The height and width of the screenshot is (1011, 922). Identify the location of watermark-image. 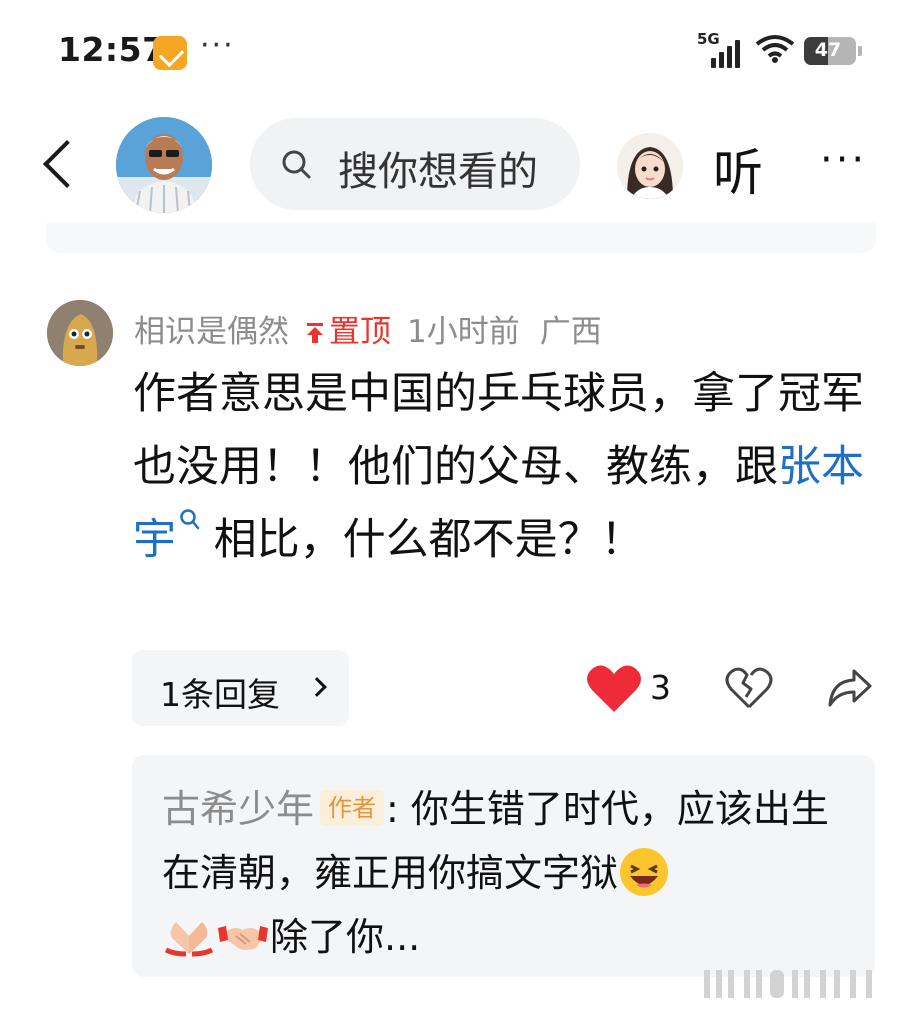
(788, 984).